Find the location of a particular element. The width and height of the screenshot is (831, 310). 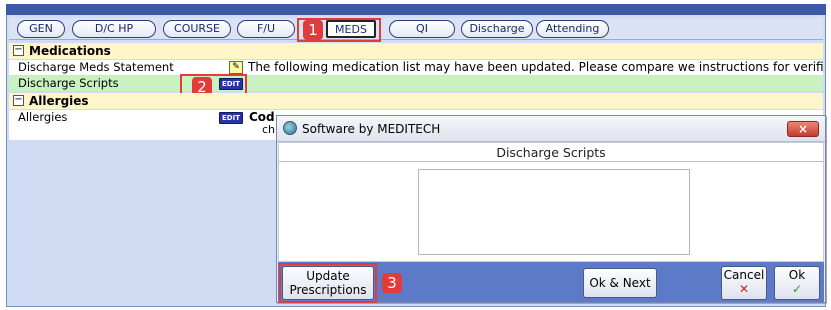

cancel-label: Cancel is located at coordinates (744, 275).